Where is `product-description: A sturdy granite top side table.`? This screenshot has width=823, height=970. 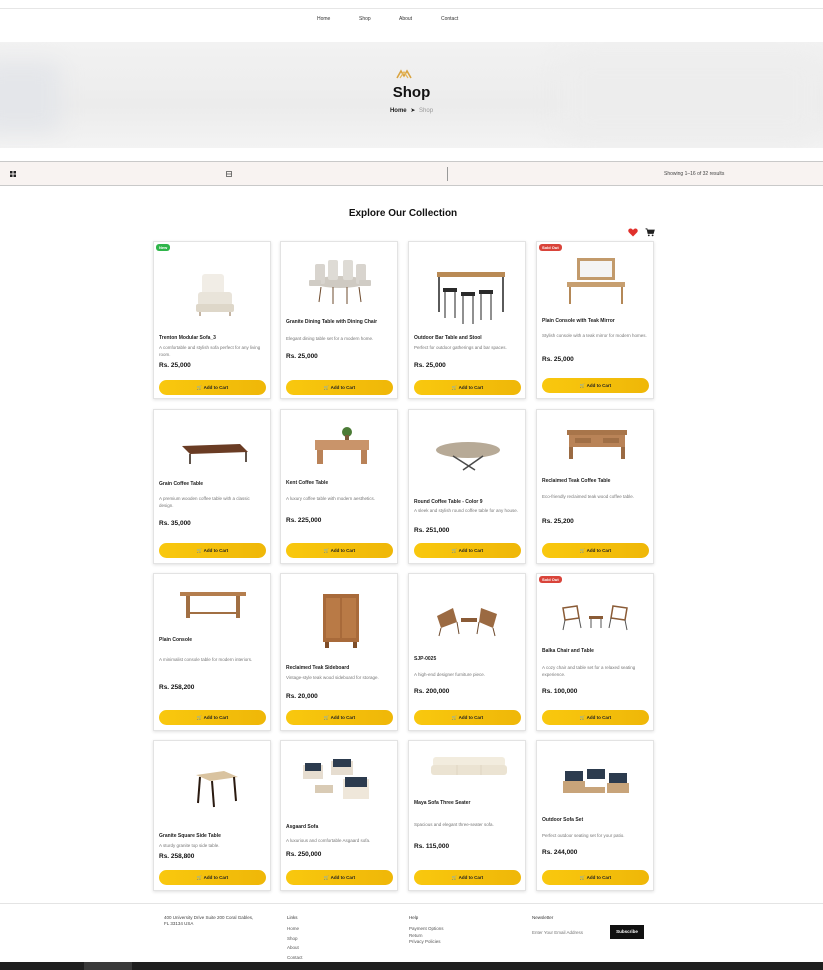
product-description: A sturdy granite top side table. is located at coordinates (189, 845).